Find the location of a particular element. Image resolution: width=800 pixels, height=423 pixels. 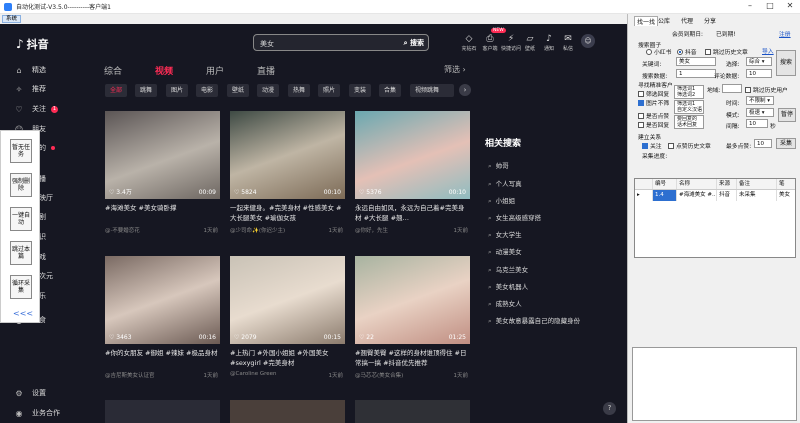

video-author: @·不要婚恋花 is located at coordinates (122, 231).